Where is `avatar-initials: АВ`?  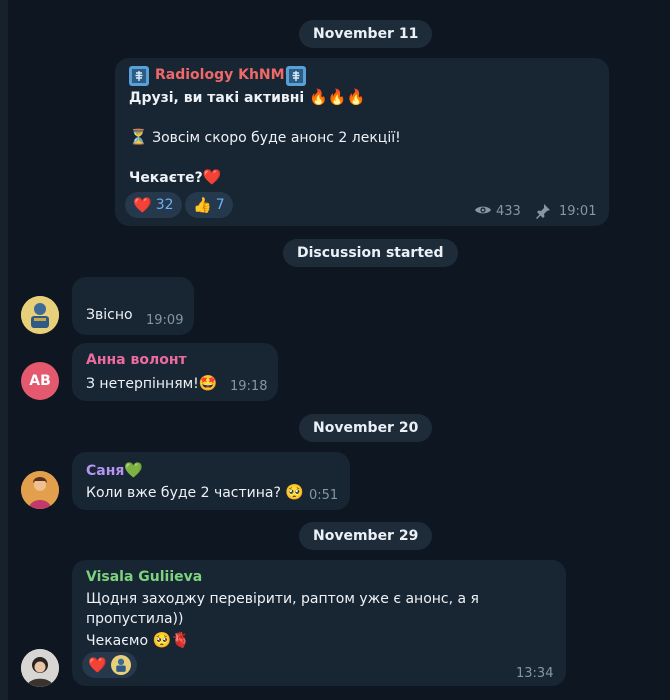
avatar-initials: АВ is located at coordinates (40, 381).